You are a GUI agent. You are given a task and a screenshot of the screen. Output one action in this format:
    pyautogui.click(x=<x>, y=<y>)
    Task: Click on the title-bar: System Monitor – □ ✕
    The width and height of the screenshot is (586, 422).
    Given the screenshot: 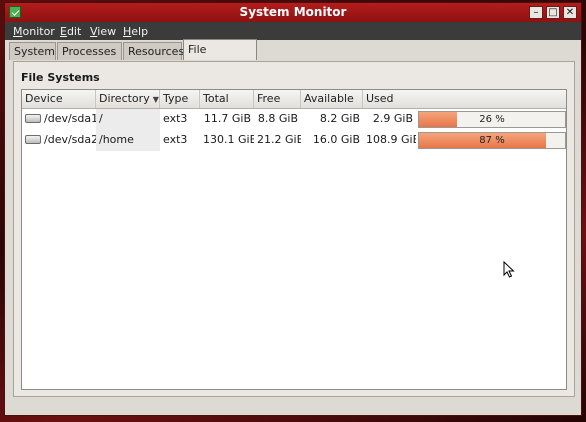 What is the action you would take?
    pyautogui.click(x=293, y=12)
    